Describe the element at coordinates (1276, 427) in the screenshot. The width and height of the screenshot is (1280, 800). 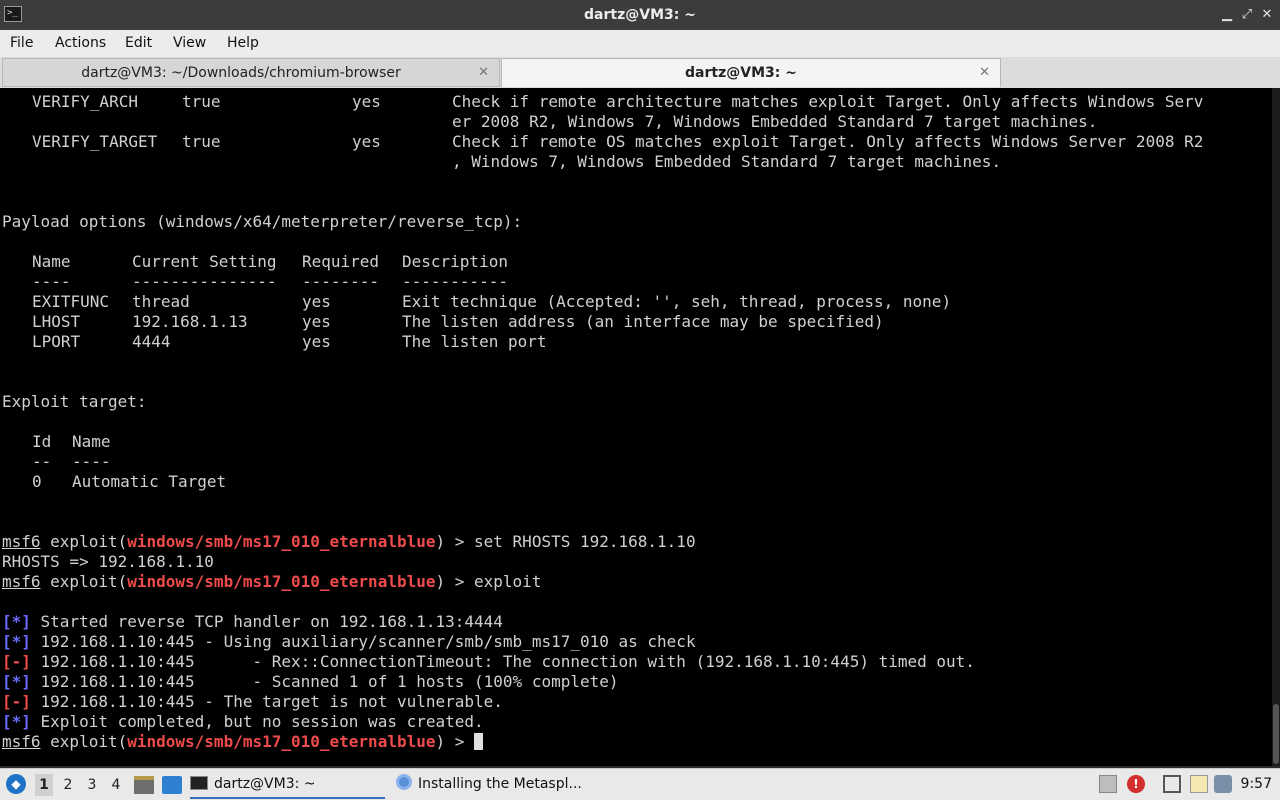
I see `terminal-scrollbar` at that location.